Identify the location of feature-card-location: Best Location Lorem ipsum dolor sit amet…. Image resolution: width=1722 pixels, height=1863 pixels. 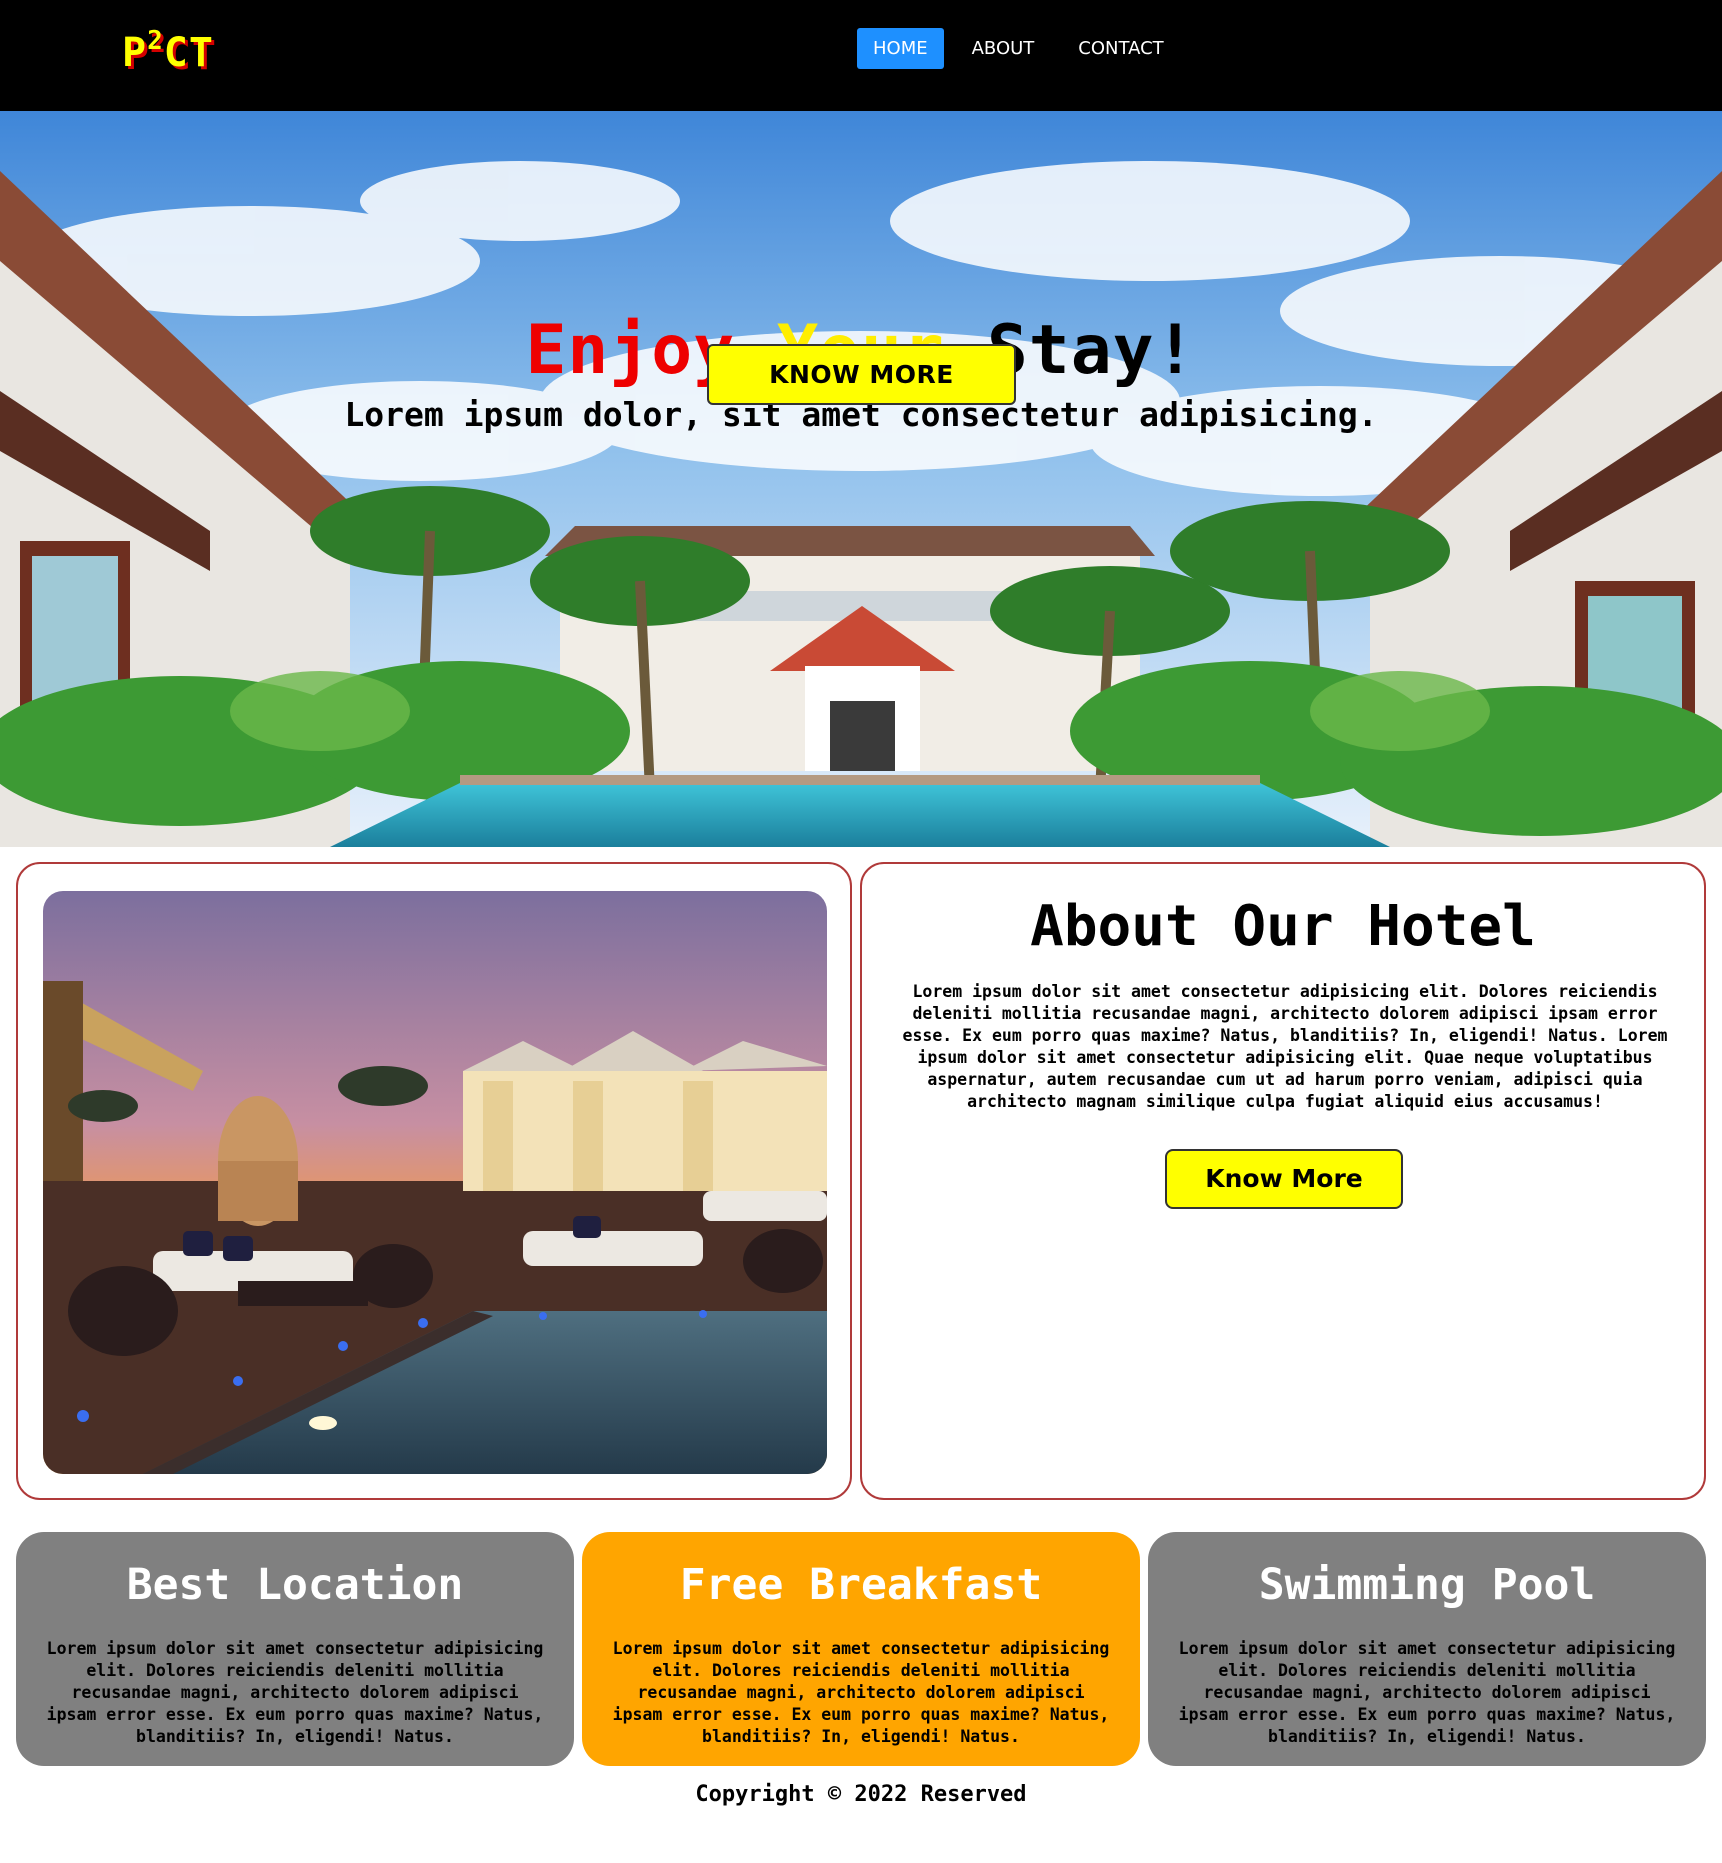
(295, 1649).